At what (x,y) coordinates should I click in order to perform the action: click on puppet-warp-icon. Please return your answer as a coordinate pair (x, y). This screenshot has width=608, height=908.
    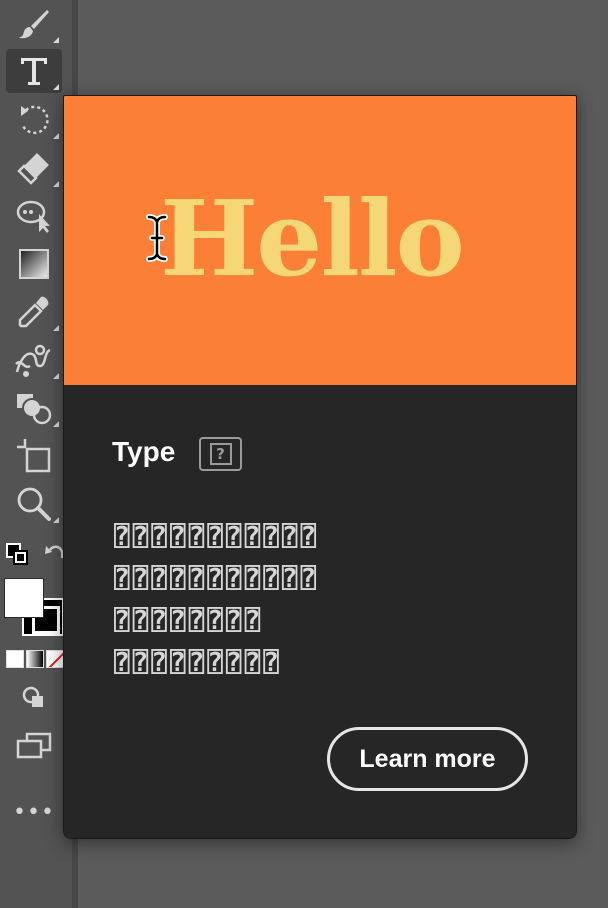
    Looking at the image, I should click on (33, 216).